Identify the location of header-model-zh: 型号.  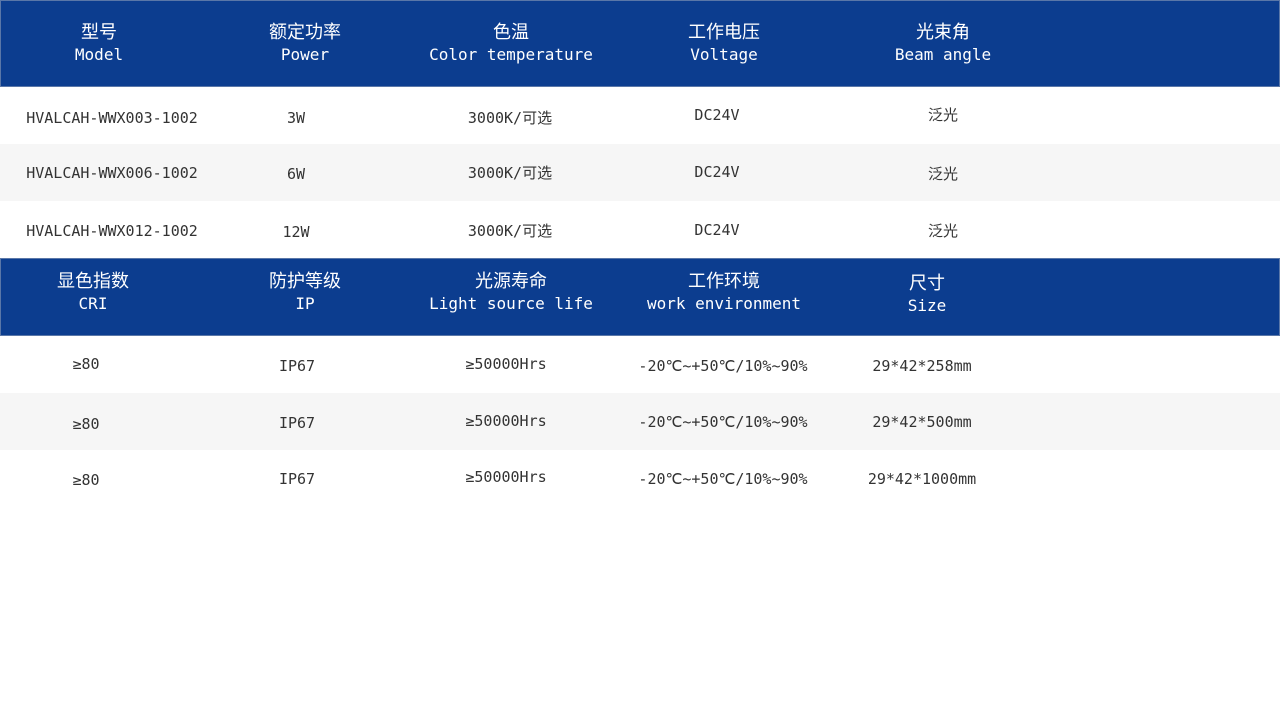
(98, 32).